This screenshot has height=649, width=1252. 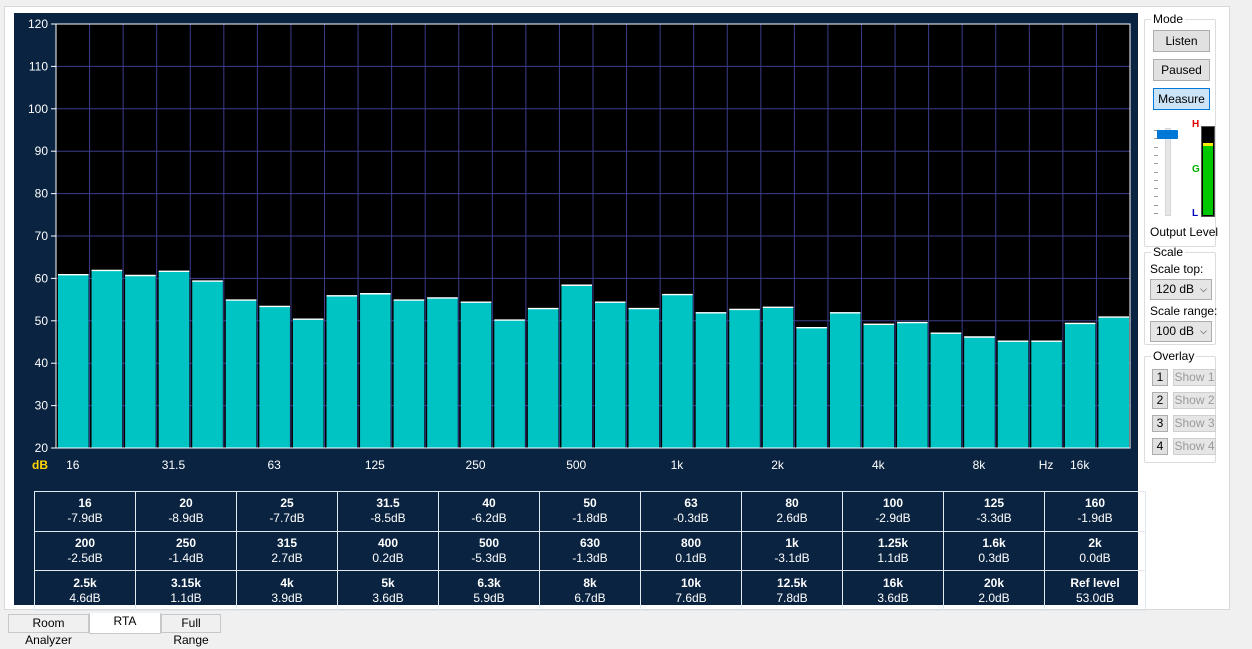 I want to click on scale-range-select: 100 dB ⌵, so click(x=1181, y=331).